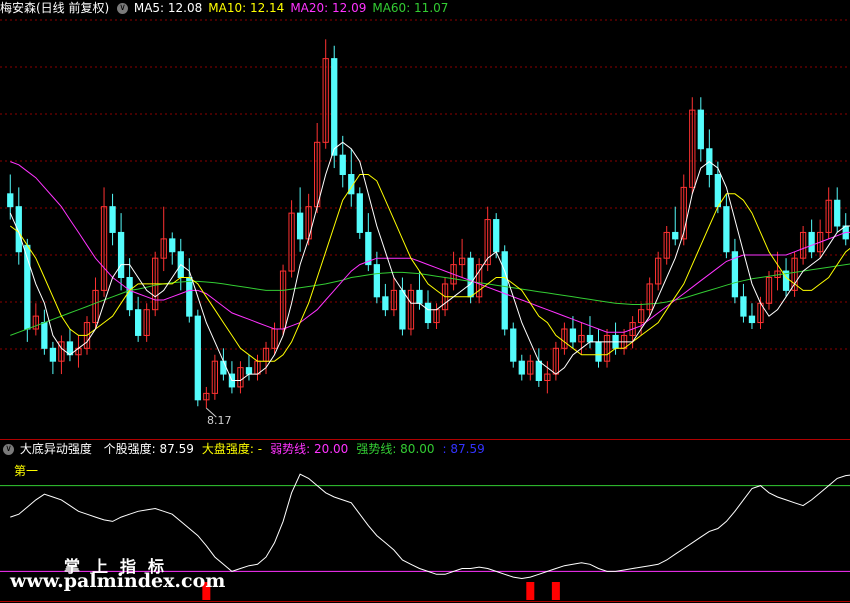 The image size is (850, 603). Describe the element at coordinates (211, 412) in the screenshot. I see `low-marker-line` at that location.